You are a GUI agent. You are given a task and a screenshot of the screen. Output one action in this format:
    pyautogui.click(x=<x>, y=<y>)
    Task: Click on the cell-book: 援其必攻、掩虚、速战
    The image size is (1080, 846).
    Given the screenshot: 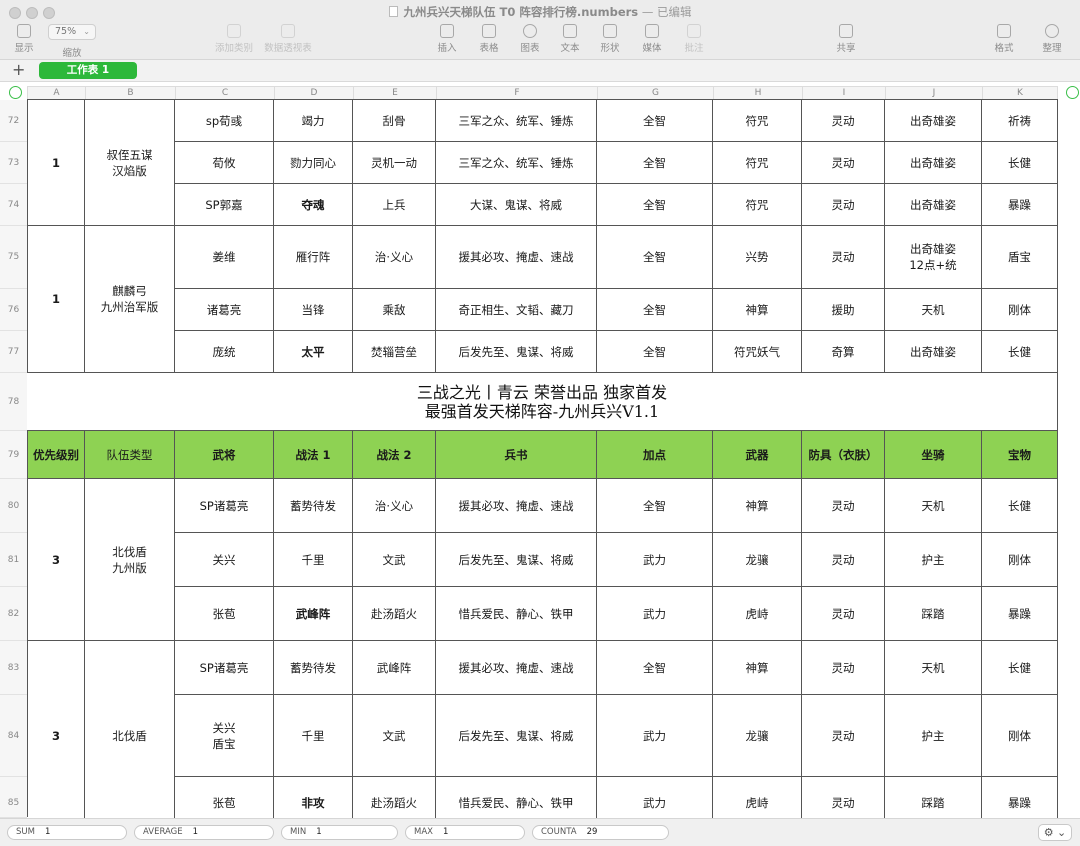 What is the action you would take?
    pyautogui.click(x=516, y=506)
    